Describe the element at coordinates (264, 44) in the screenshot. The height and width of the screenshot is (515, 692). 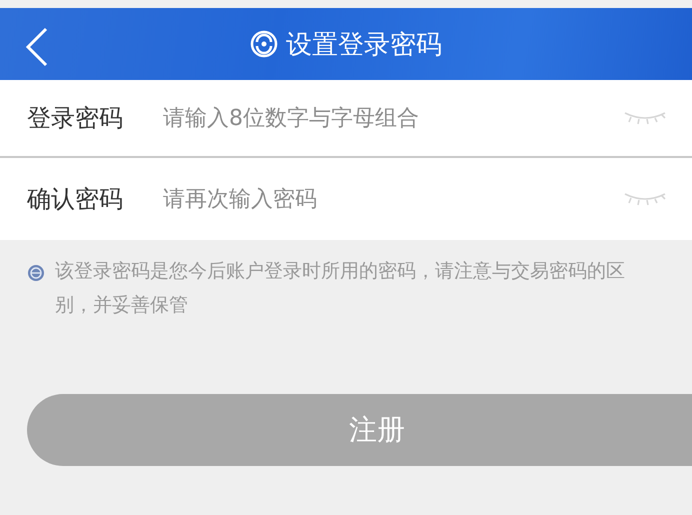
I see `logo-icon` at that location.